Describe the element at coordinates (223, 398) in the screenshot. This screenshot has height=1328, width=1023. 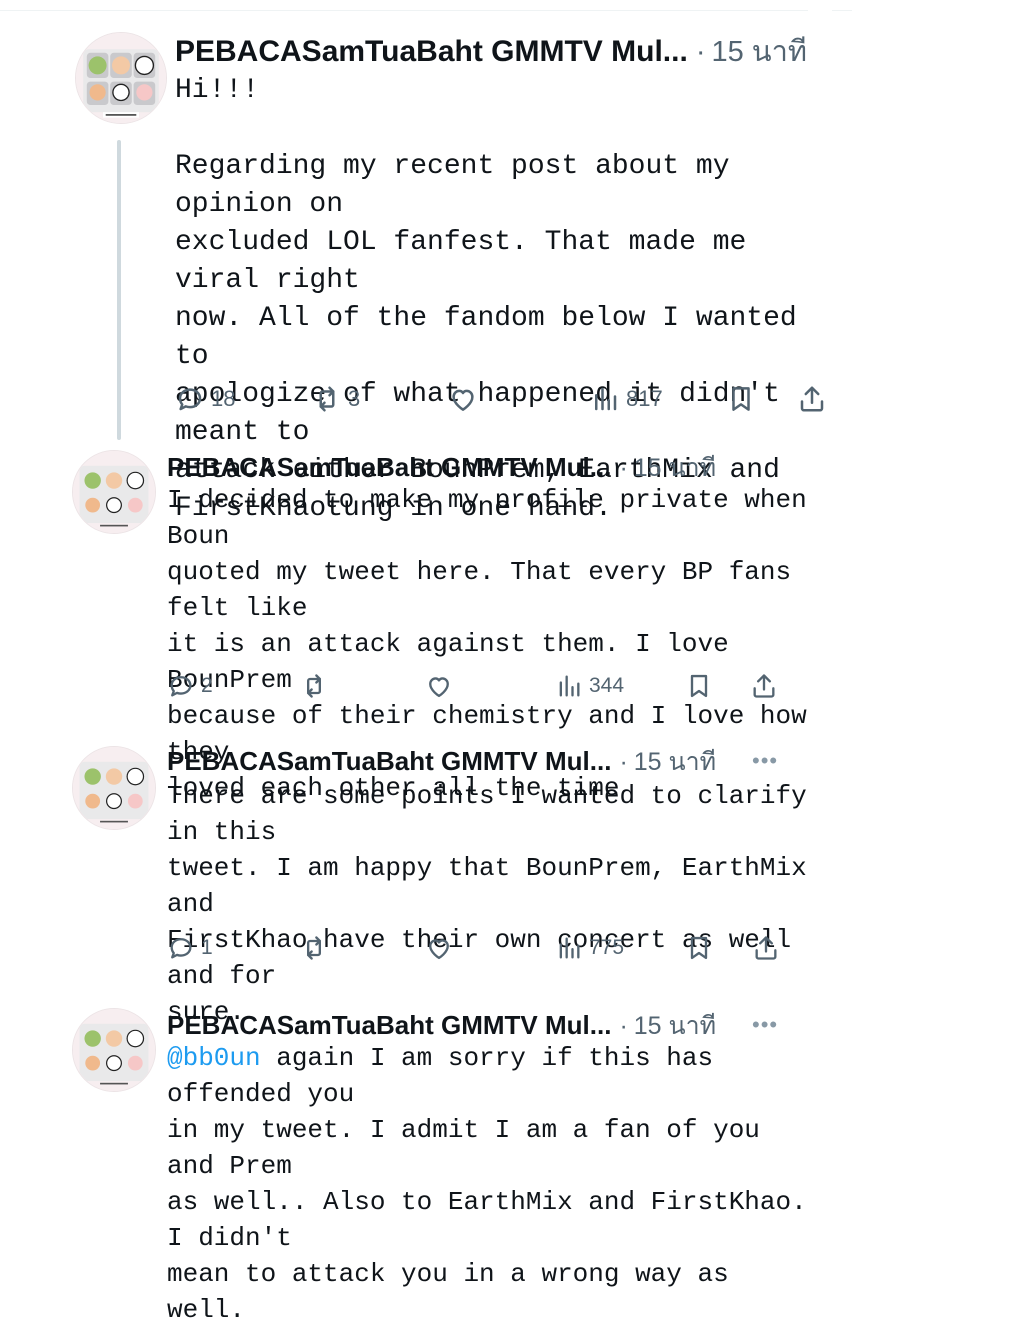
I see `reply-count: 18` at that location.